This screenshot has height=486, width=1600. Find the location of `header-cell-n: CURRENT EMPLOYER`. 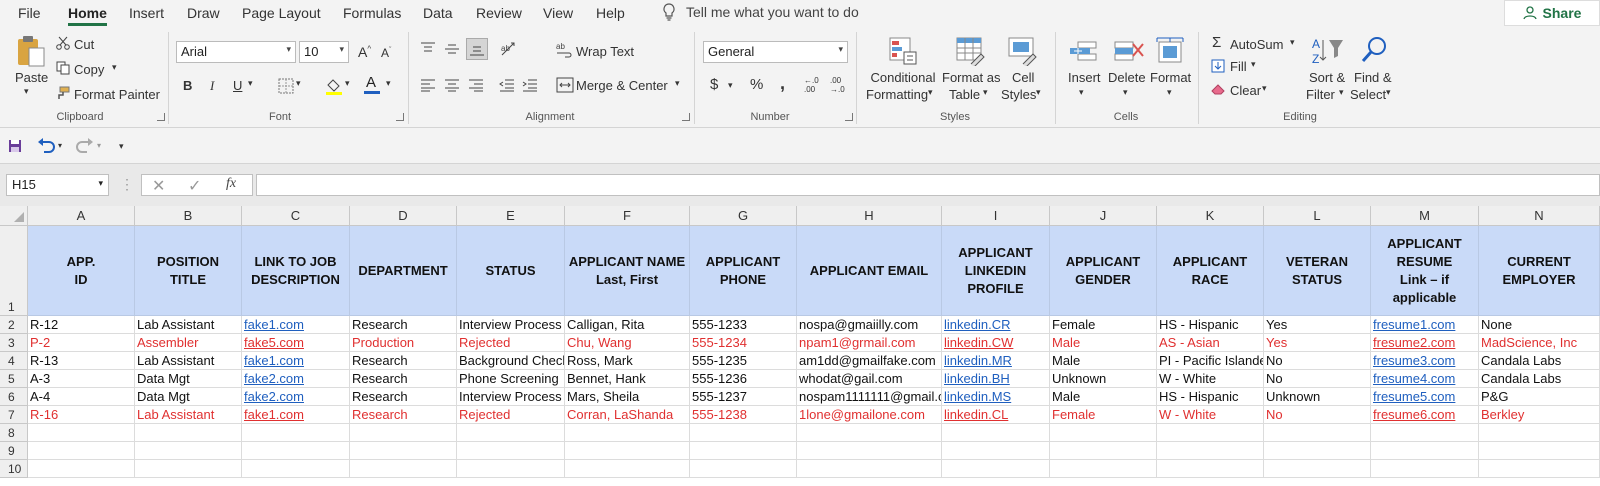

header-cell-n: CURRENT EMPLOYER is located at coordinates (1539, 271).